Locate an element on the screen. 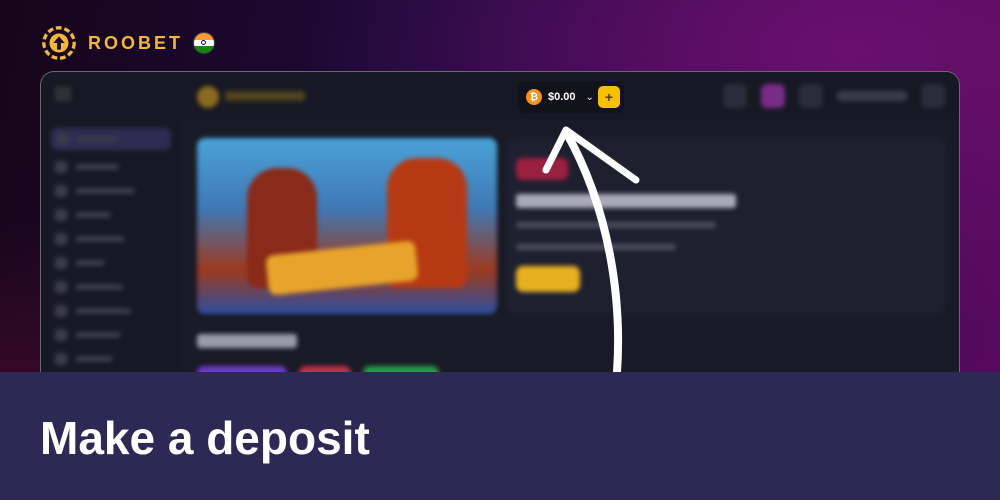  wallet-balance-widget: ₿ $0.00 ⌄ + is located at coordinates (571, 97).